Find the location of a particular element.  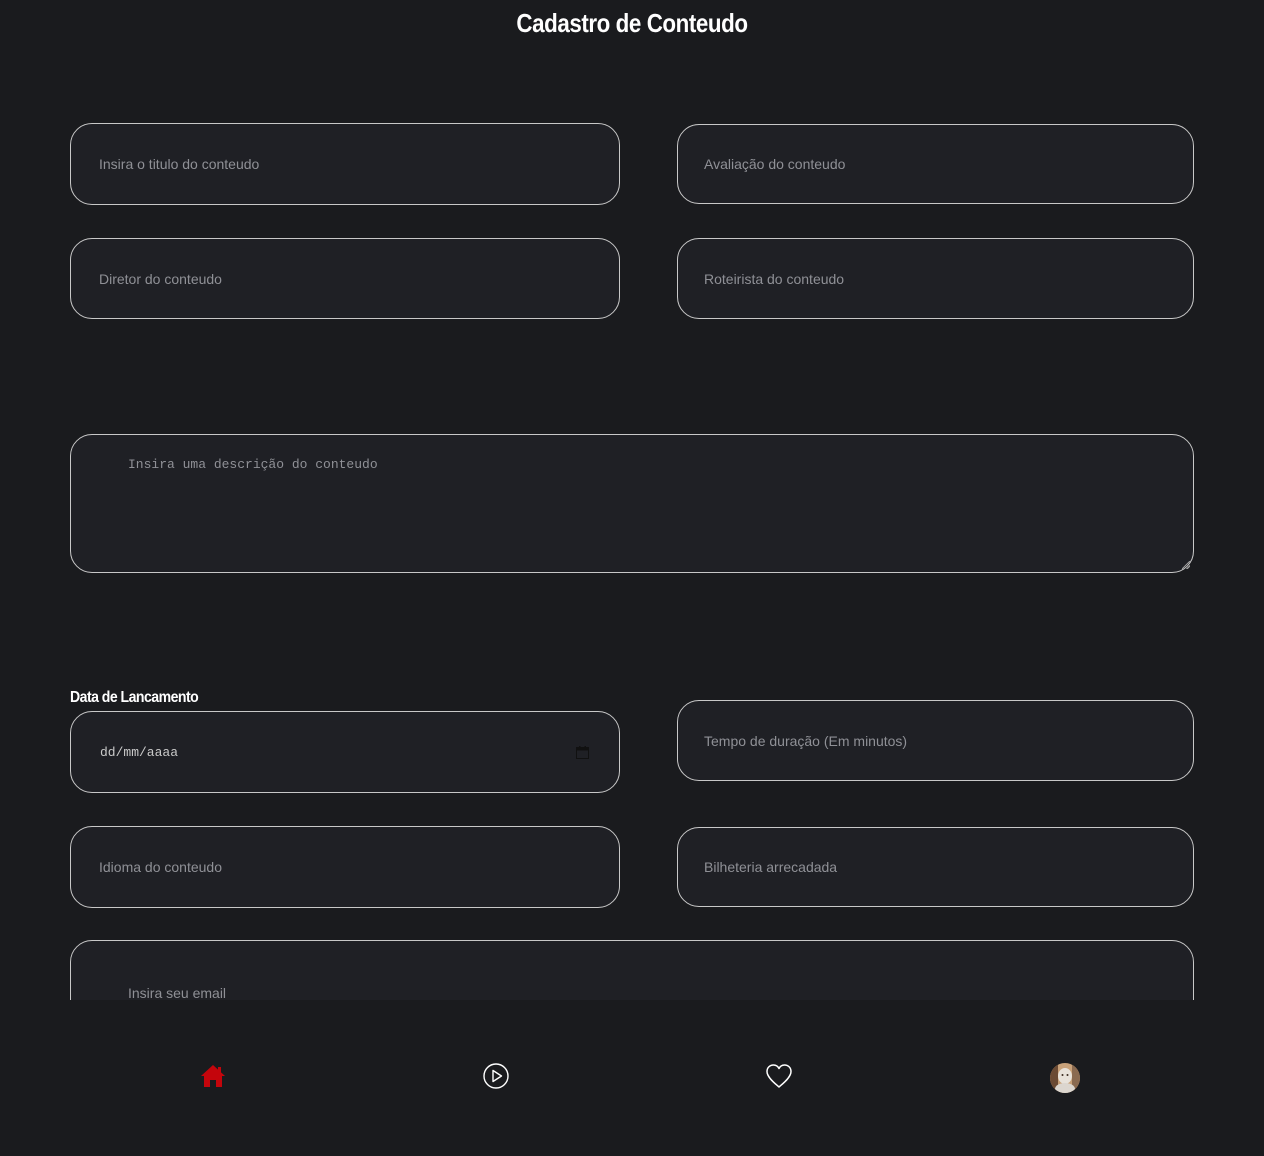

email-input-placeholder: Insira seu email is located at coordinates (177, 992).